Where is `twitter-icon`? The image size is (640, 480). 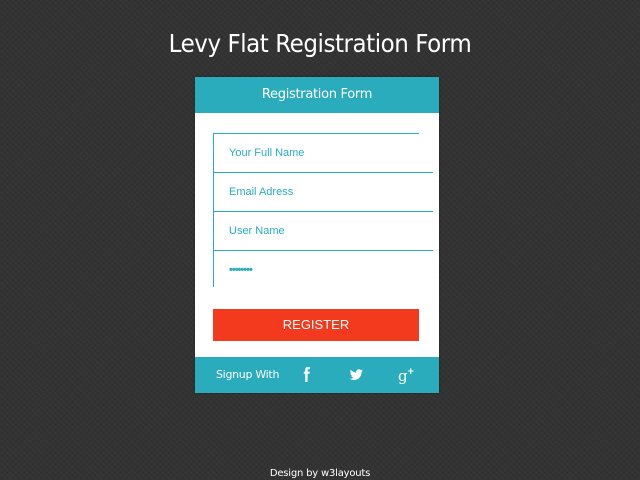 twitter-icon is located at coordinates (356, 375).